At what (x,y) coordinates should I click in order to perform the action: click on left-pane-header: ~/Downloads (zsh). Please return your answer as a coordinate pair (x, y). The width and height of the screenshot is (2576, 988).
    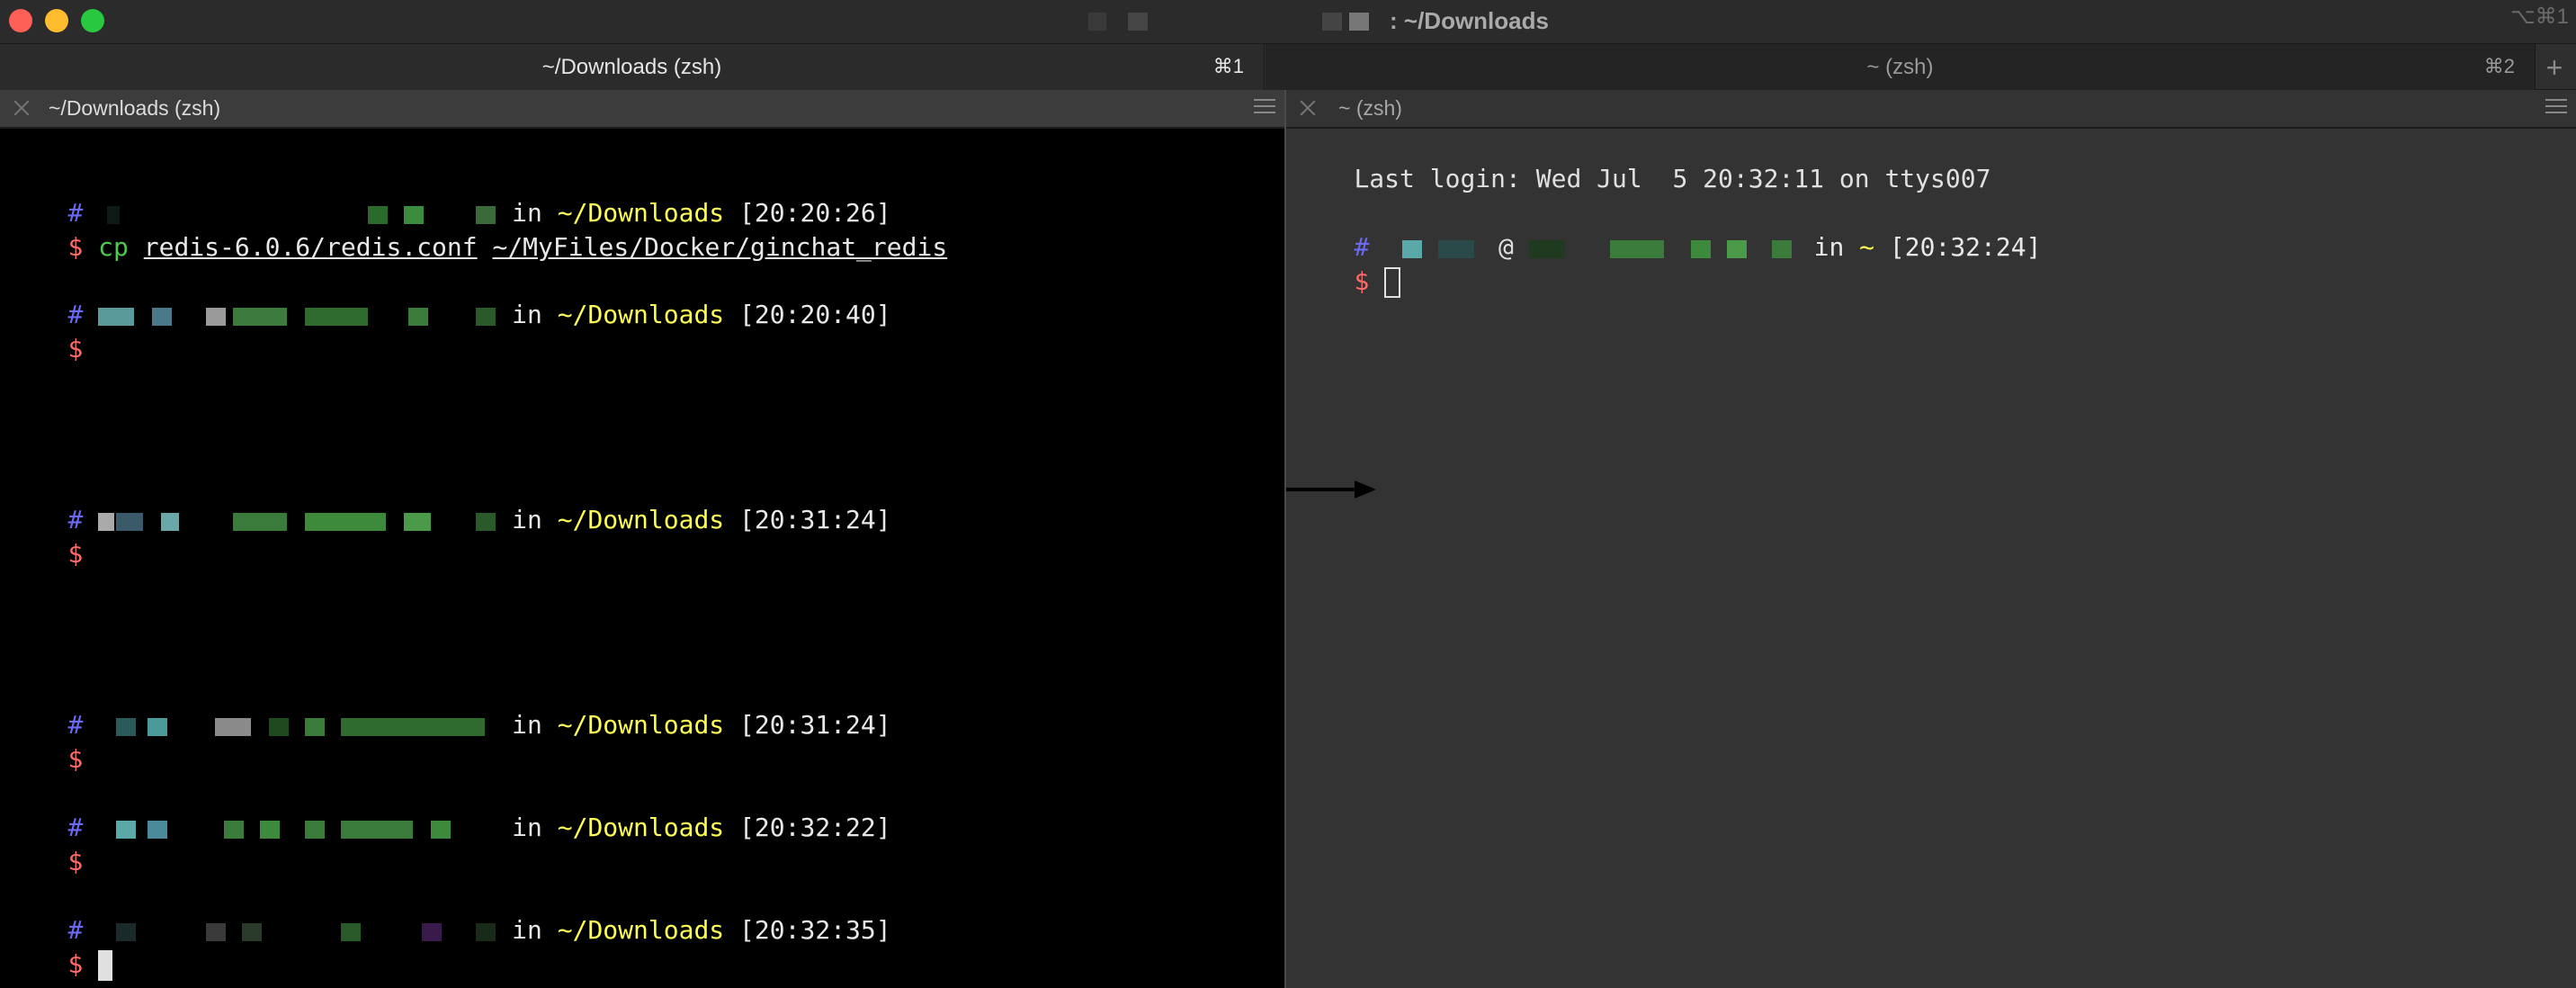
    Looking at the image, I should click on (642, 109).